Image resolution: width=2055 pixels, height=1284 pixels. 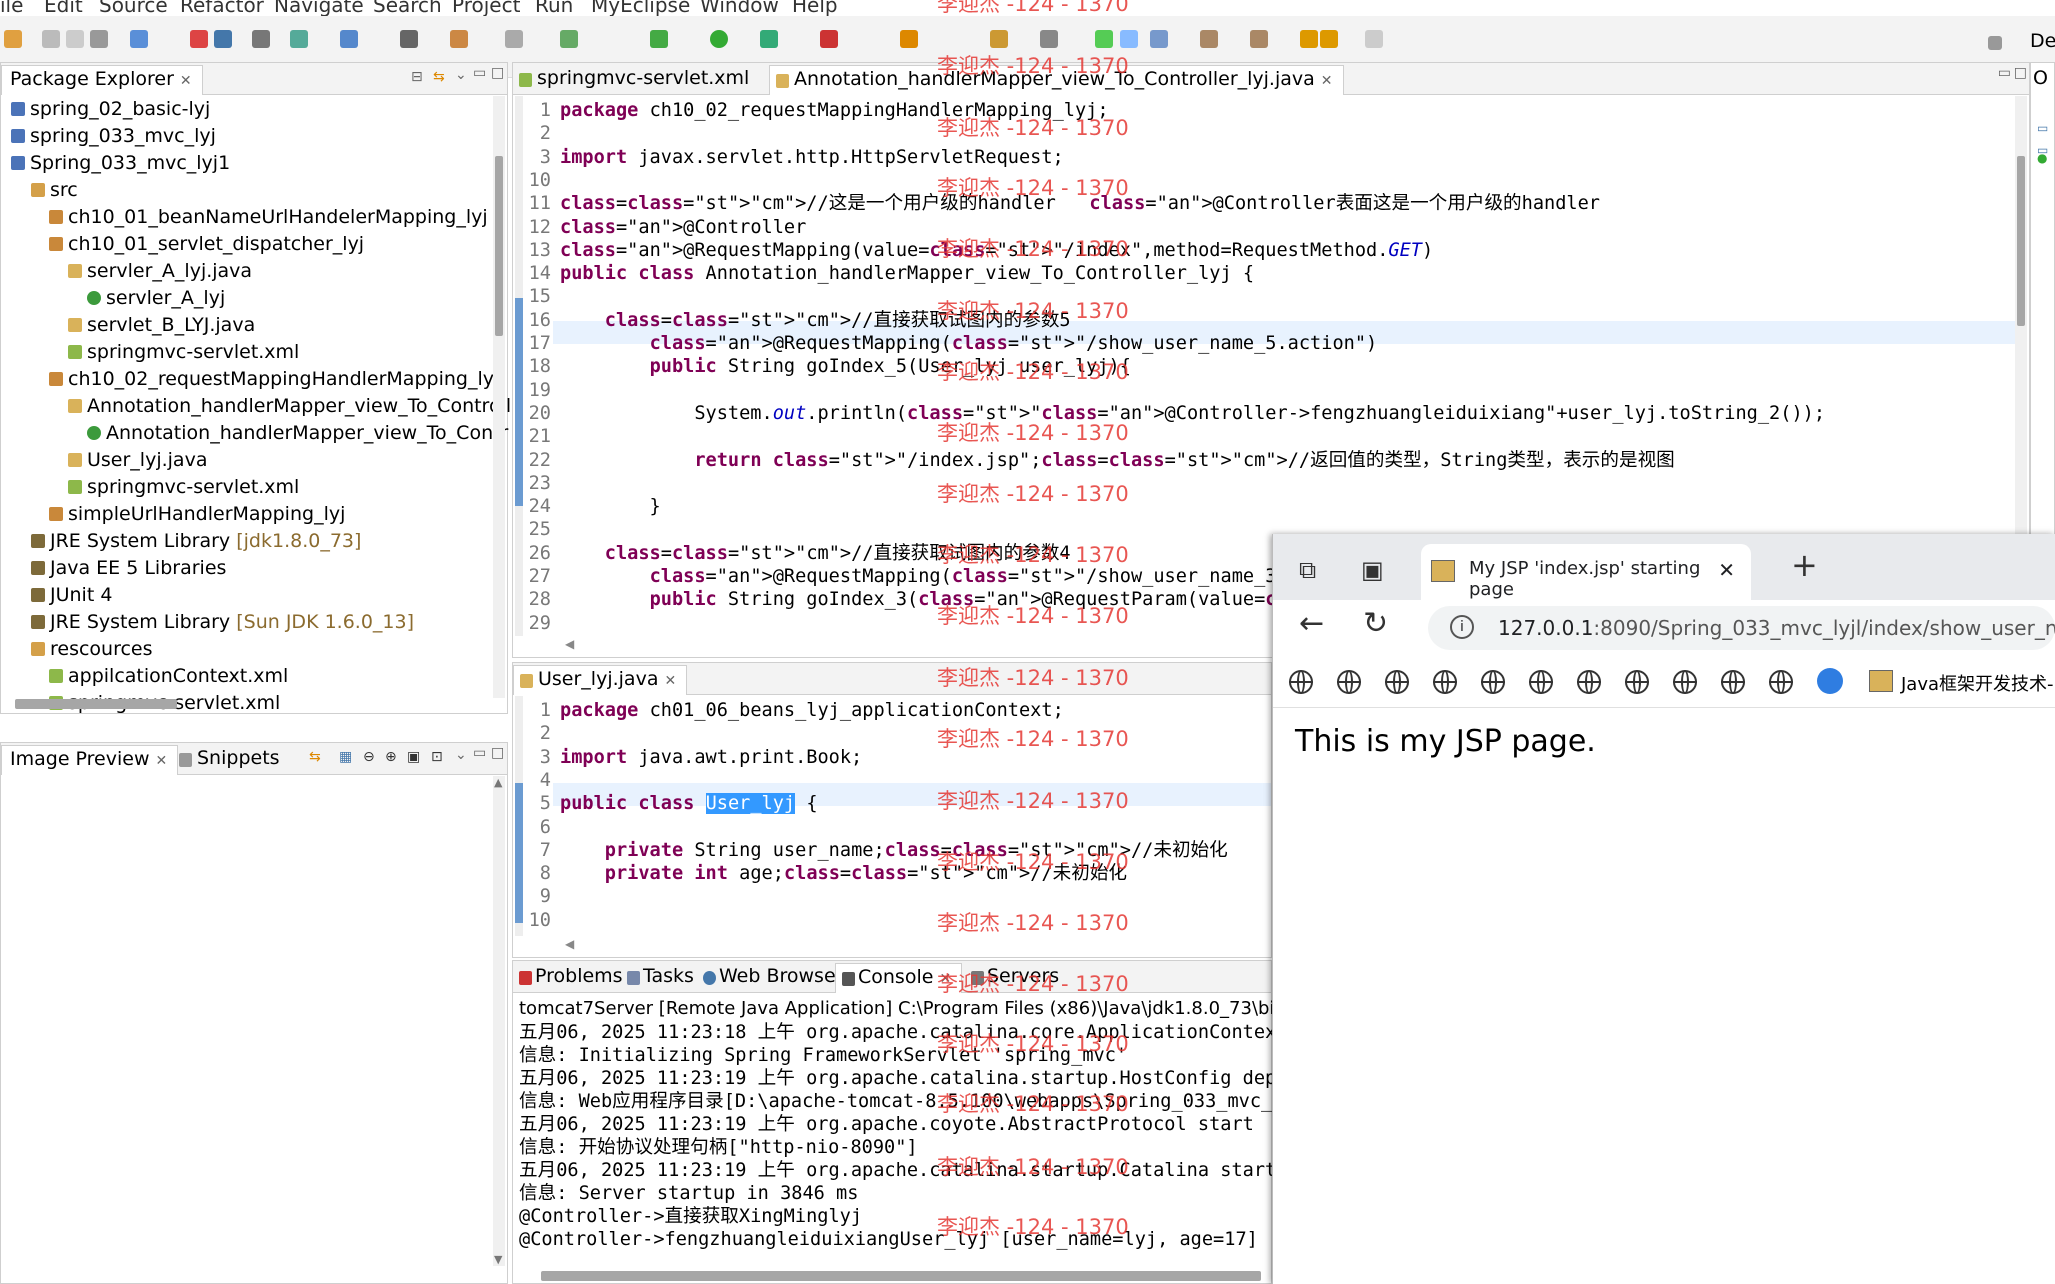 I want to click on last-edit-icon, so click(x=1329, y=39).